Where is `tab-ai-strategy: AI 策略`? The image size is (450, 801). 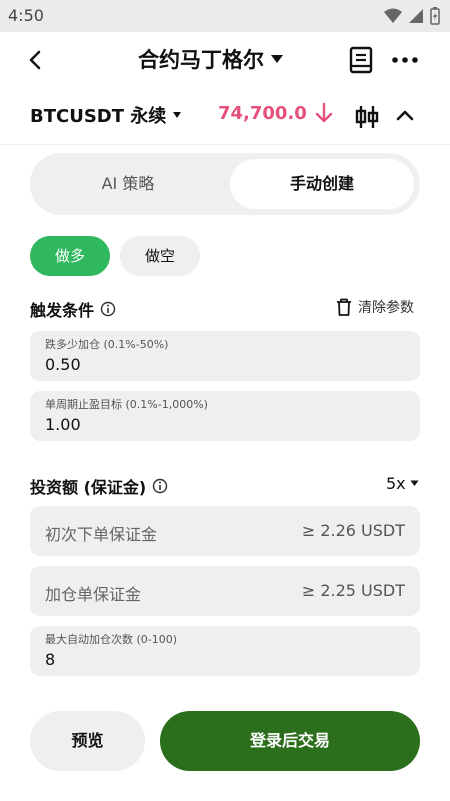
tab-ai-strategy: AI 策略 is located at coordinates (128, 184).